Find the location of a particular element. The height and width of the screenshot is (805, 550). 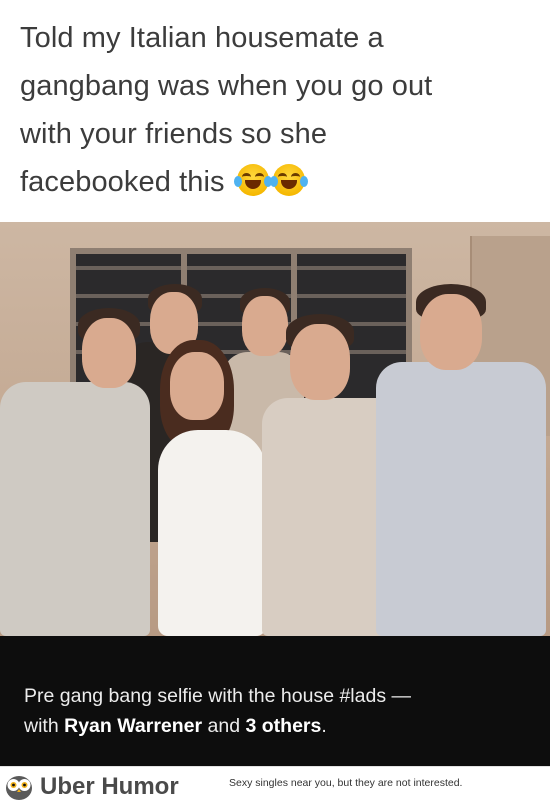

end-punctuation: . is located at coordinates (324, 726).